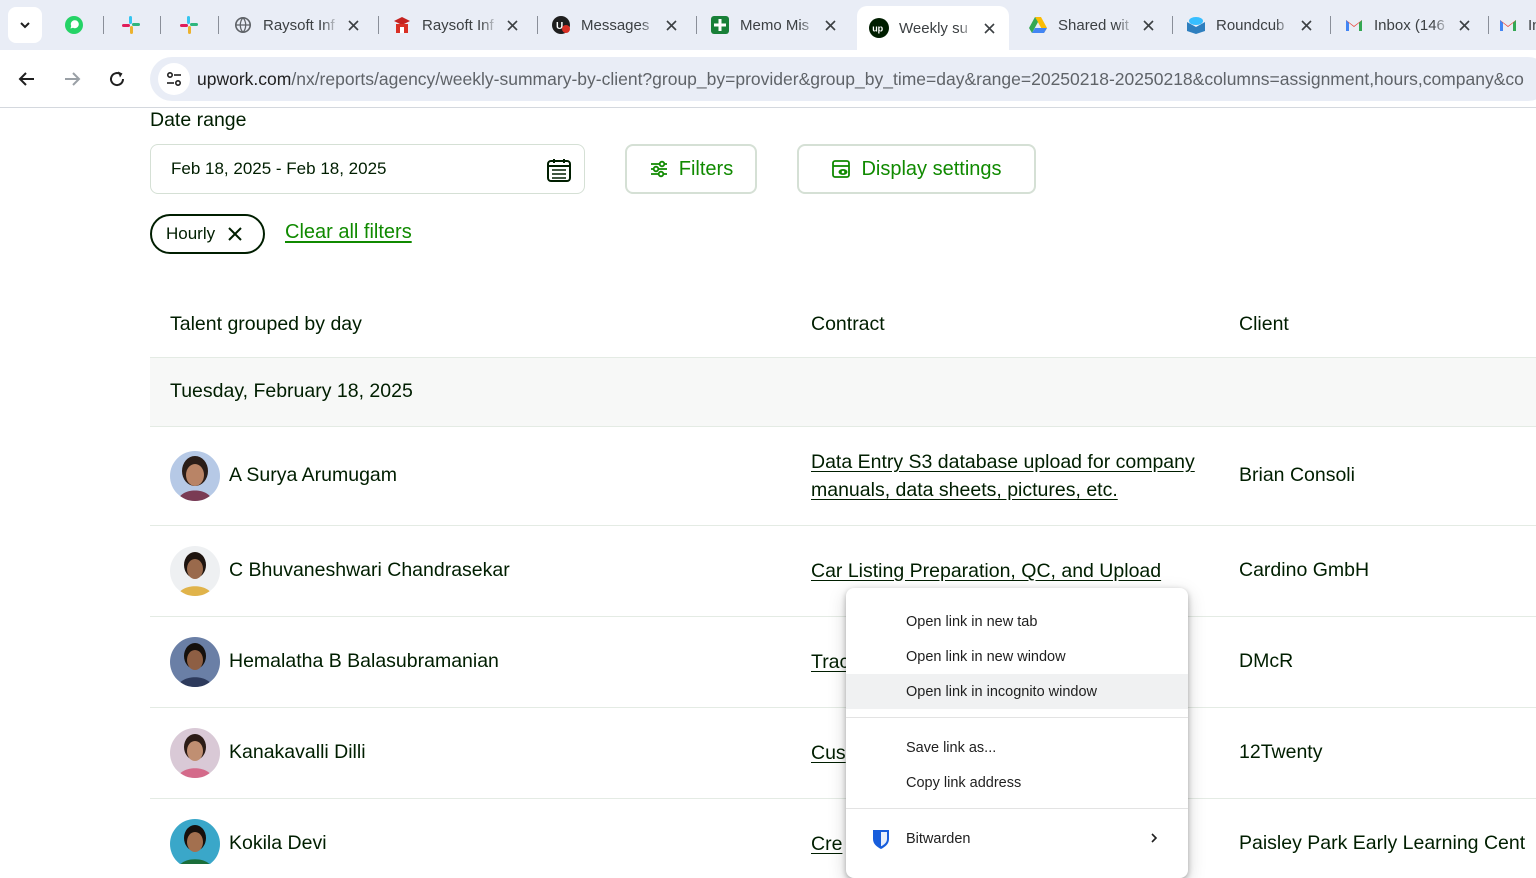  Describe the element at coordinates (291, 391) in the screenshot. I see `day-group-label: Tuesday, February 18, 2025` at that location.